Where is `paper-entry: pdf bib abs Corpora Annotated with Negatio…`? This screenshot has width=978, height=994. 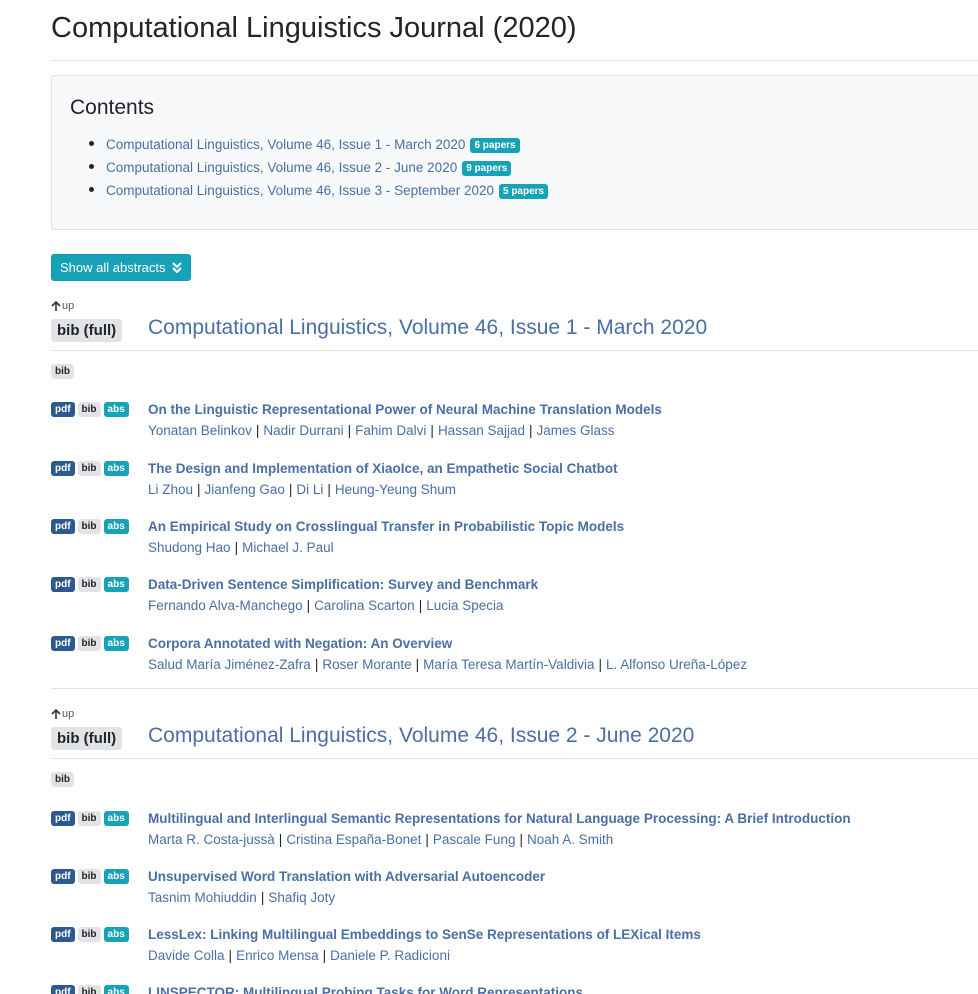 paper-entry: pdf bib abs Corpora Annotated with Negatio… is located at coordinates (514, 656).